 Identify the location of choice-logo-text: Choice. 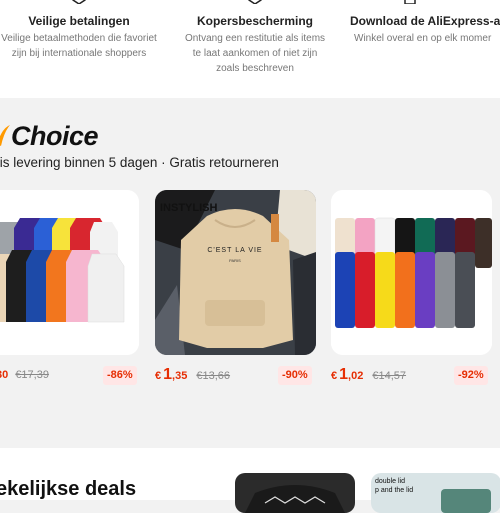
(55, 135).